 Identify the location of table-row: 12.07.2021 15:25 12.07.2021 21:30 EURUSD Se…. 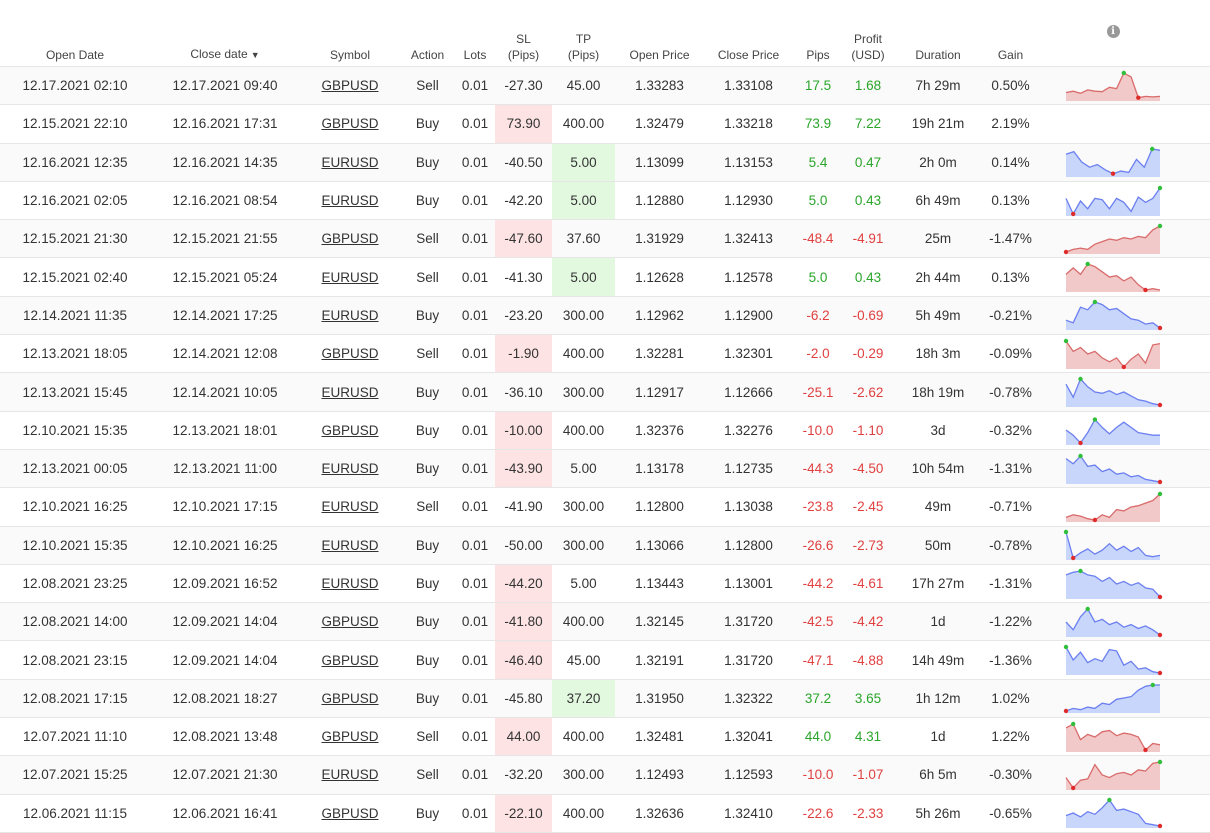
(605, 775).